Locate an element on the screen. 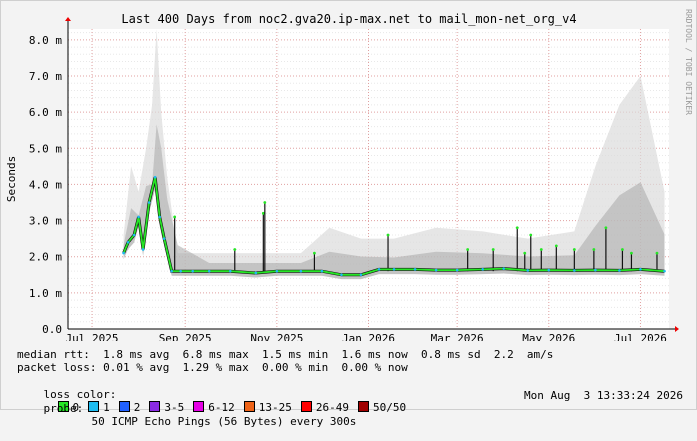 The width and height of the screenshot is (697, 441). x-tick-label: Jul 2025 is located at coordinates (92, 336).